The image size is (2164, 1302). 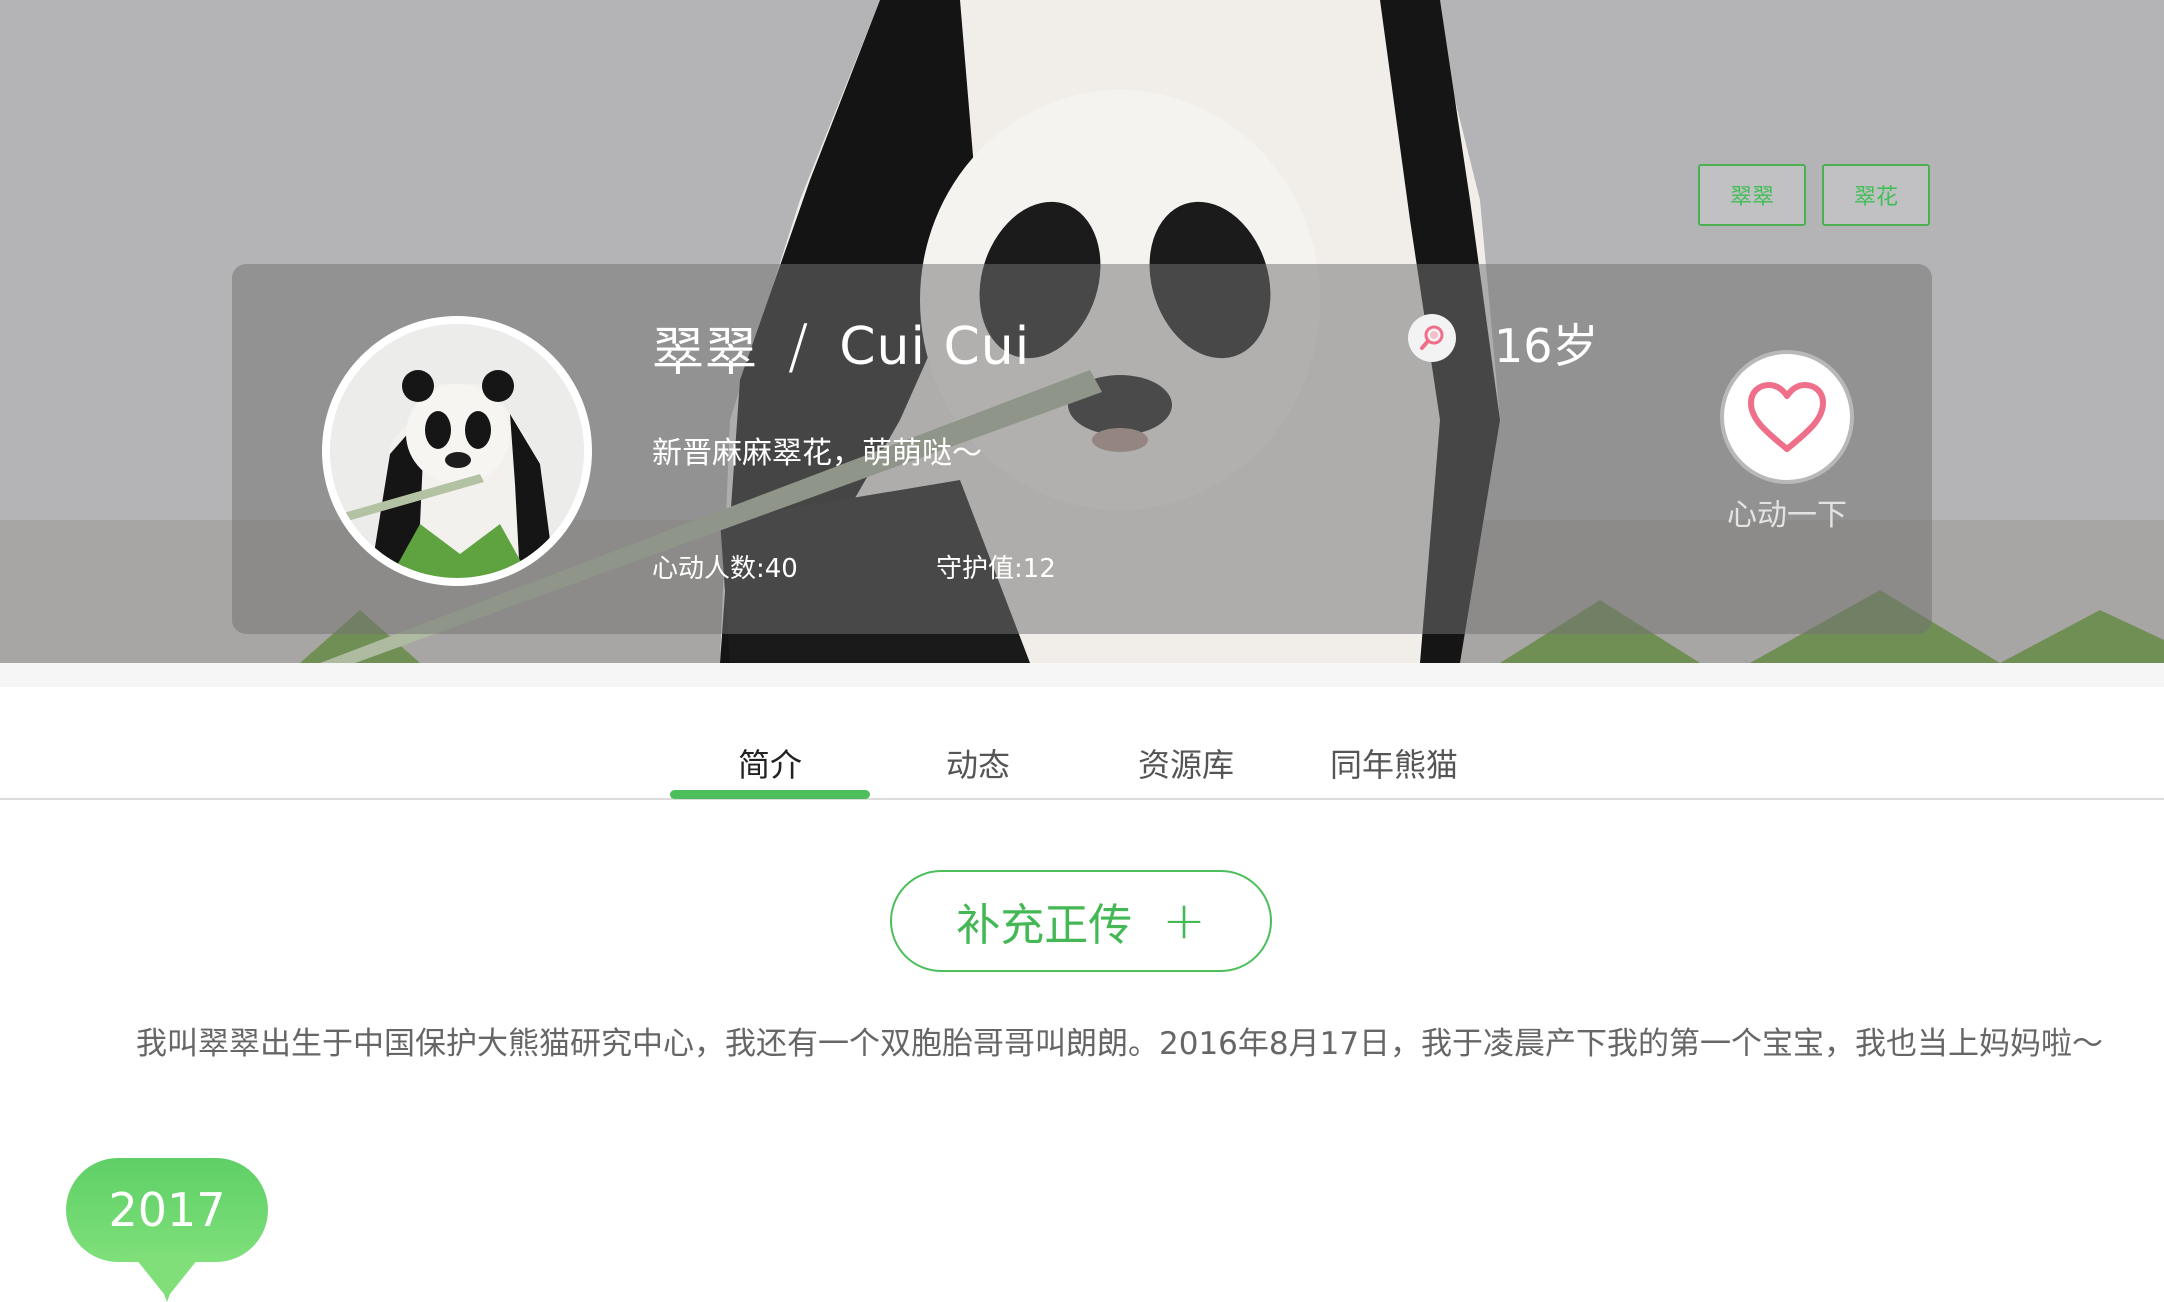 I want to click on panda-motto: 新晋麻麻翠花，萌萌哒～, so click(x=817, y=453).